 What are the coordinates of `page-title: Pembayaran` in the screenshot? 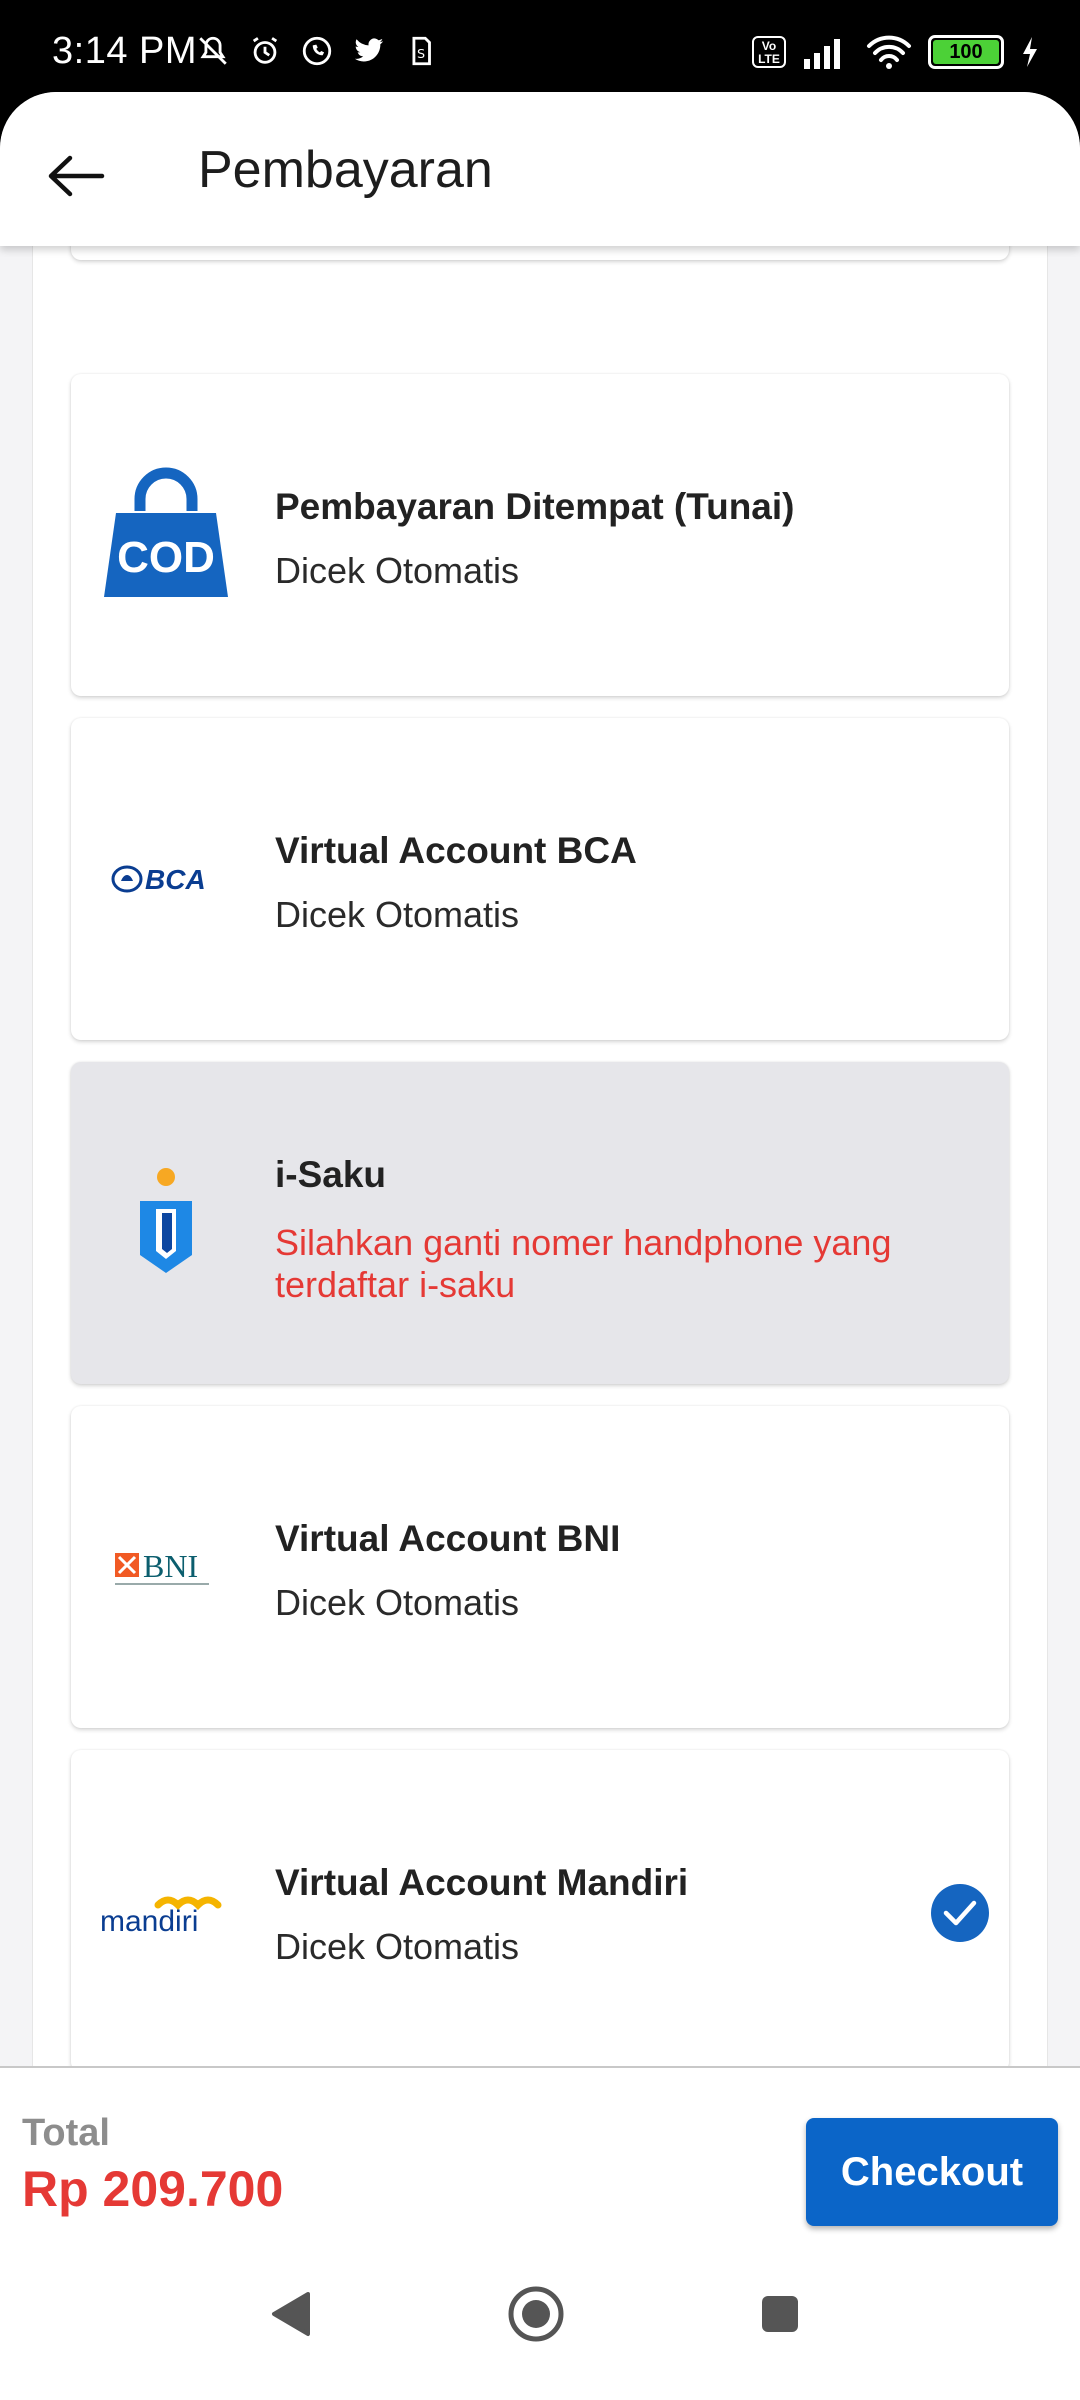 It's located at (345, 170).